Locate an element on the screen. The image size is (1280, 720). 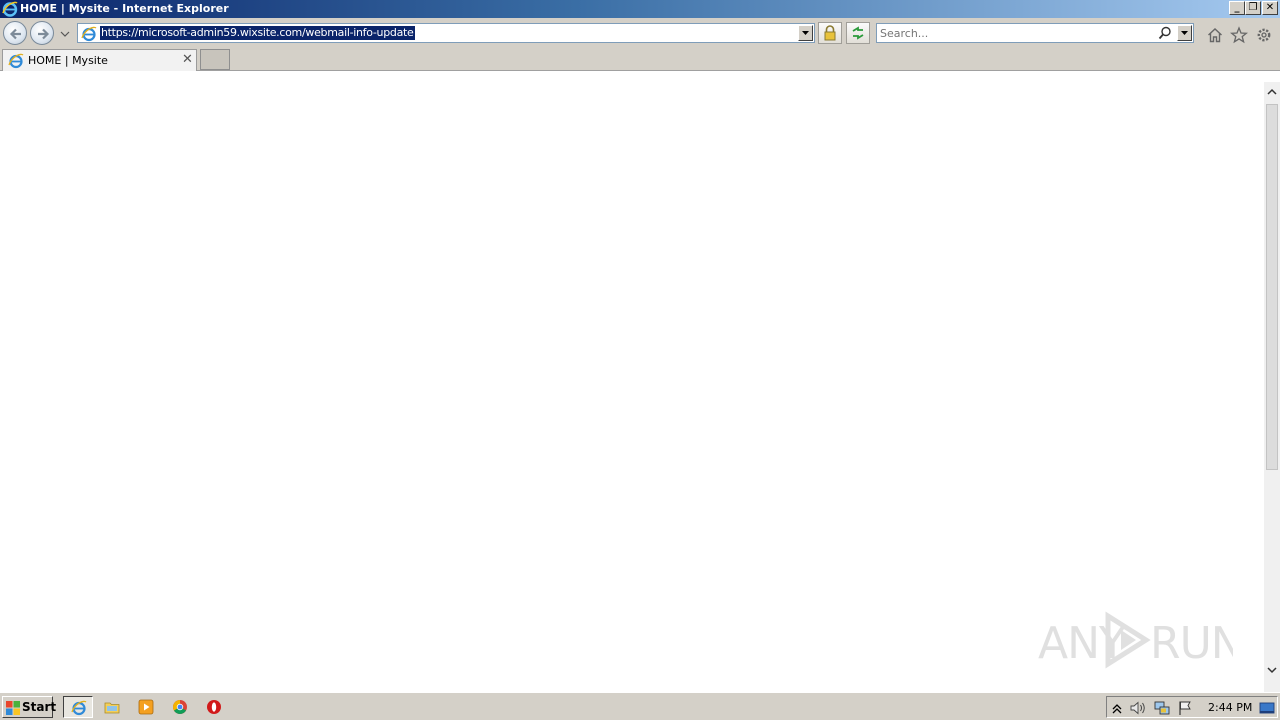
system-tray: 2:44 PM is located at coordinates (1192, 707).